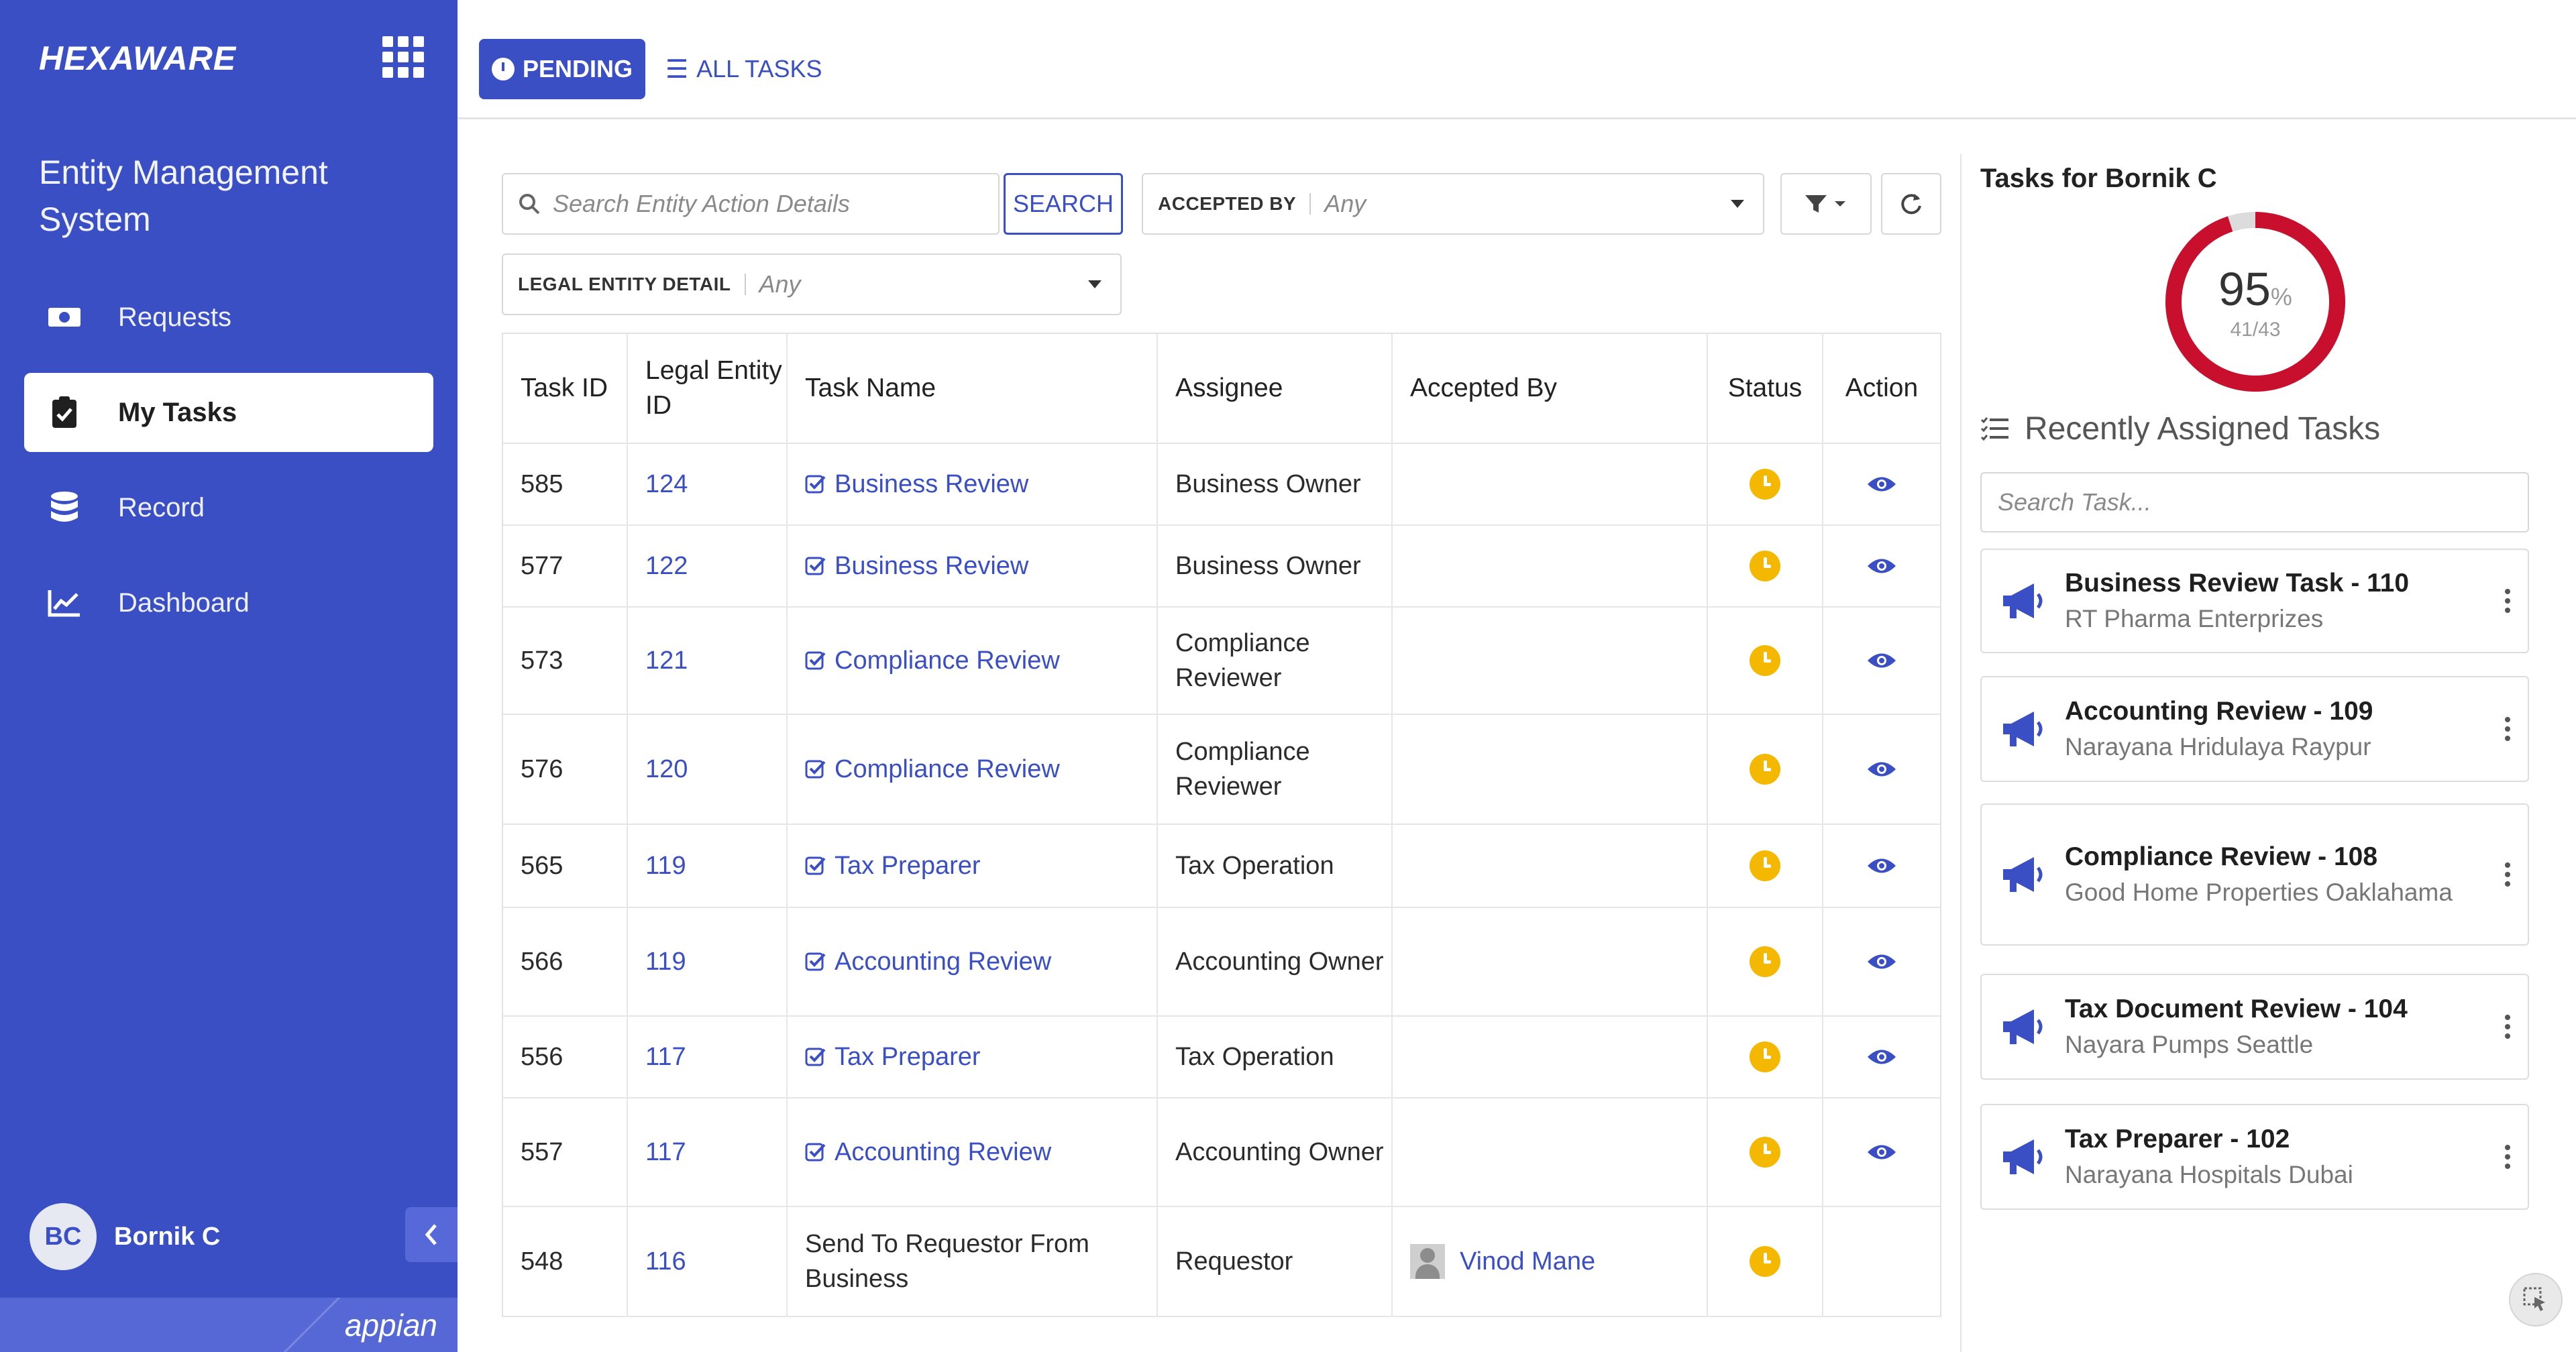 The height and width of the screenshot is (1352, 2576). Describe the element at coordinates (632, 284) in the screenshot. I see `legal-entity-label: LEGAL ENTITY DETAIL` at that location.